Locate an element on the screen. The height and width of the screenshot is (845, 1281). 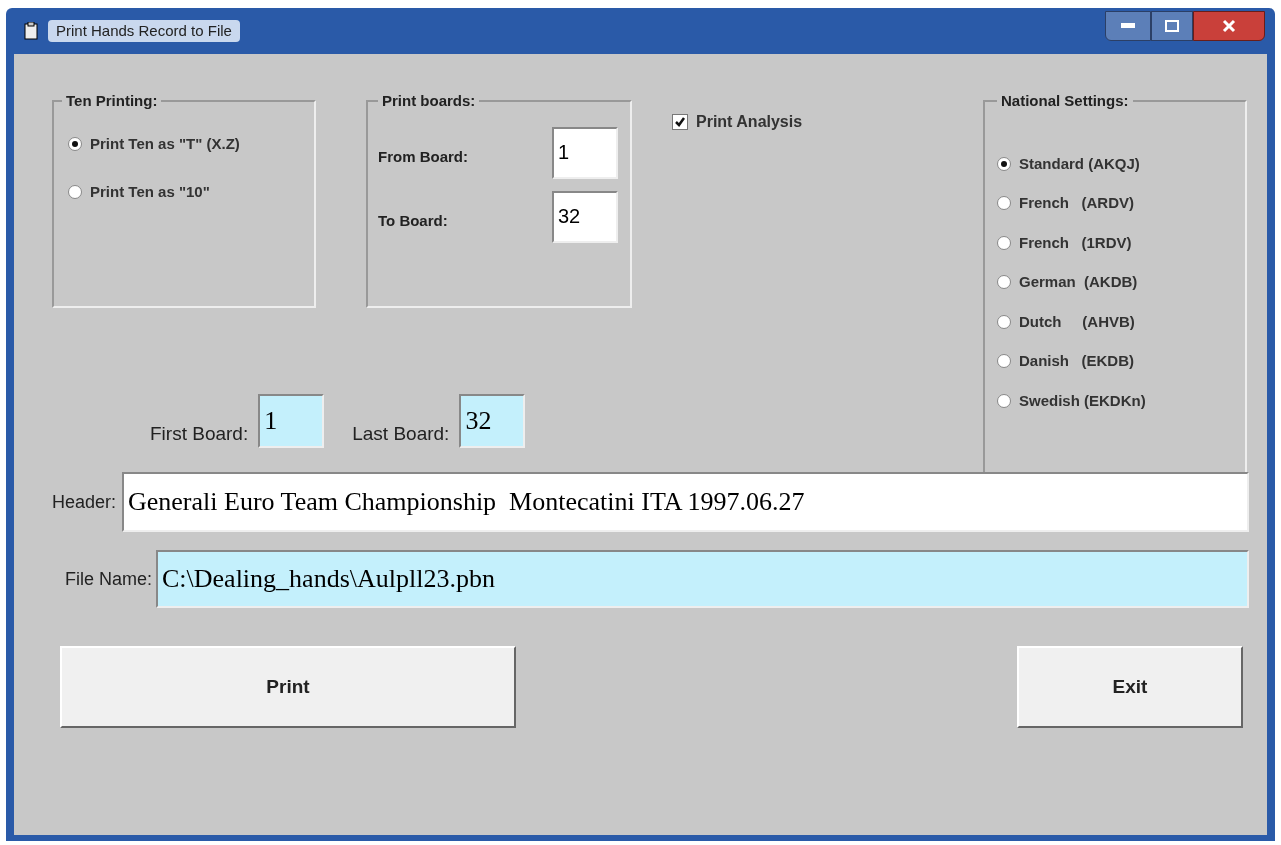
group-title: National Settings: is located at coordinates (1065, 101).